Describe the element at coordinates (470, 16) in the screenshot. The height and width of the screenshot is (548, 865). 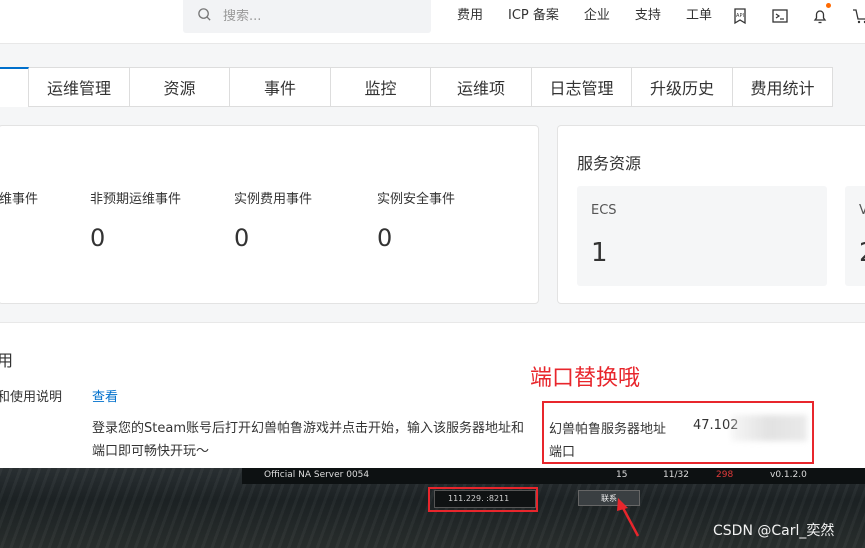
I see `nav-fees: 费用` at that location.